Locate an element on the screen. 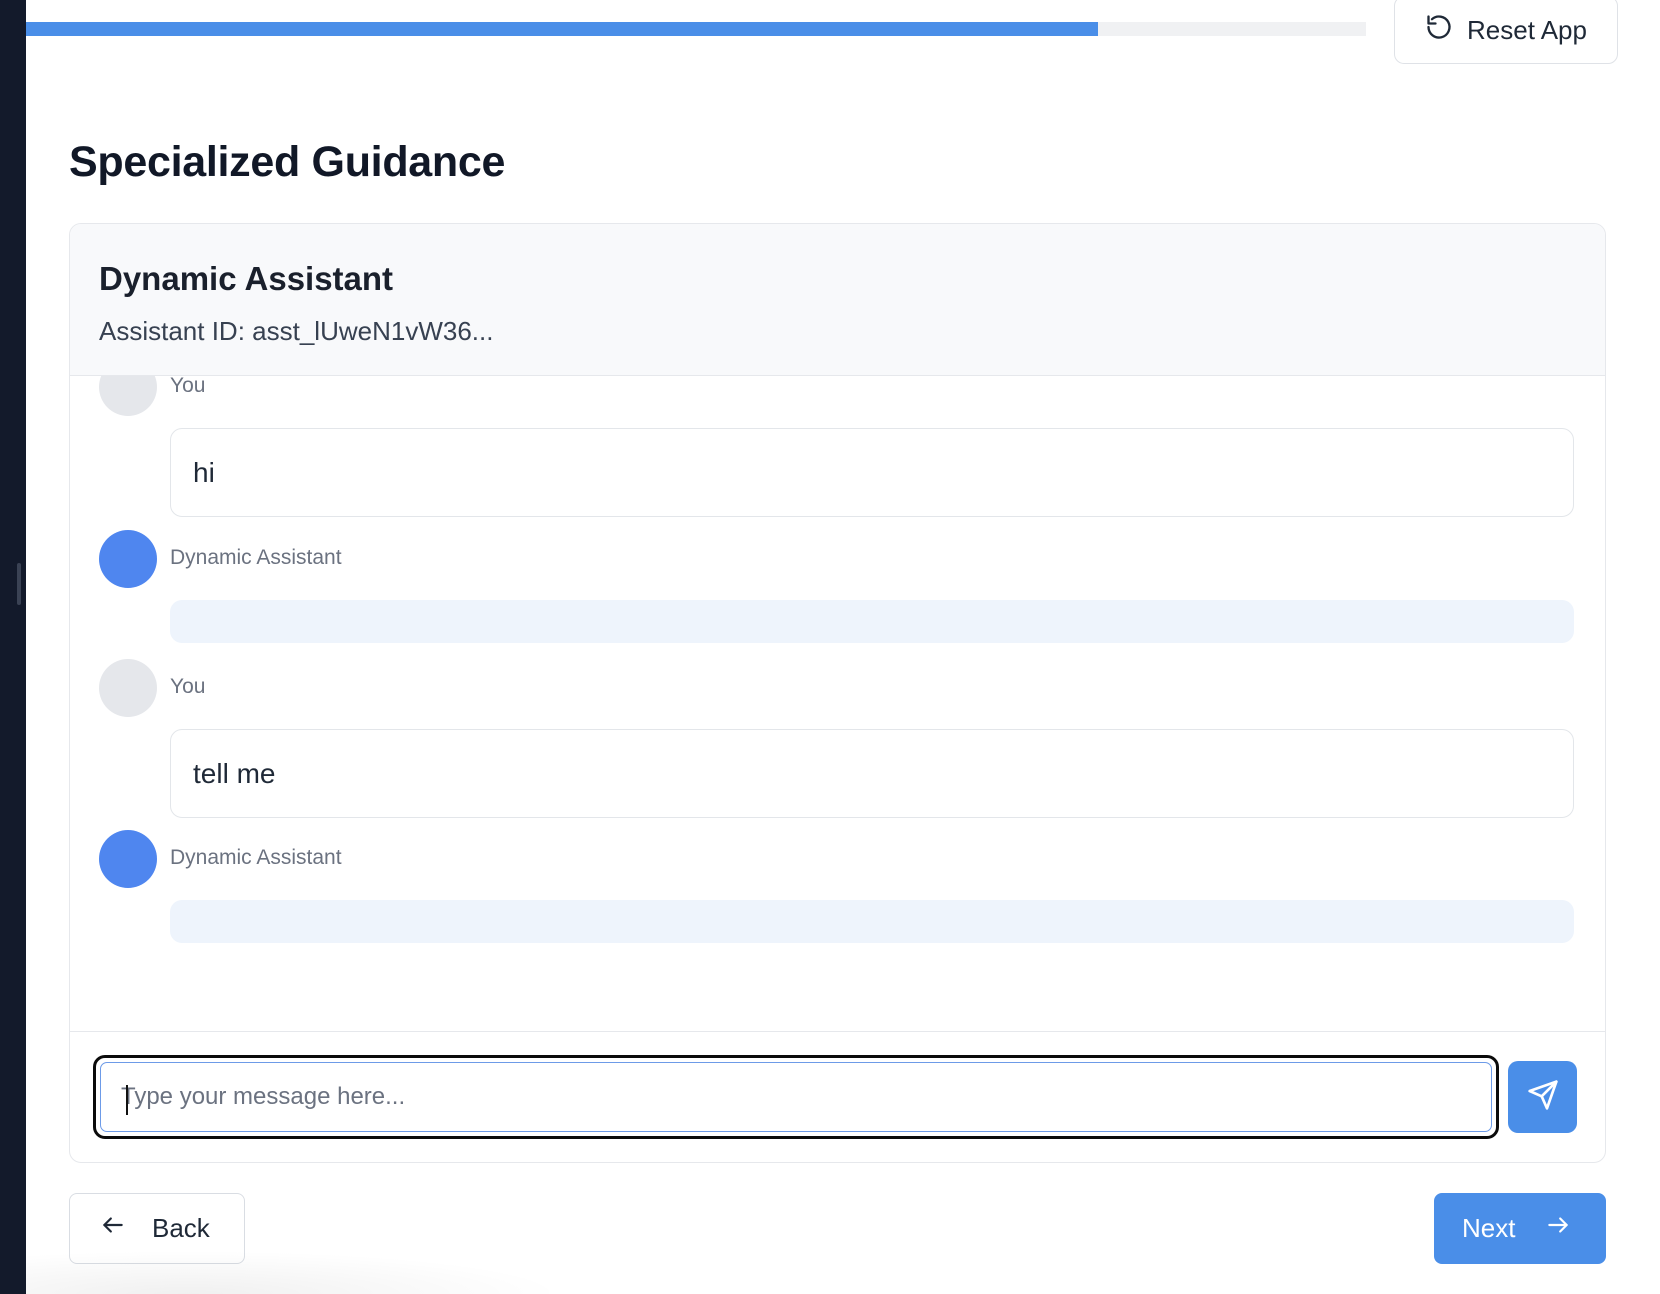 This screenshot has height=1294, width=1660. message-bubble: tell me is located at coordinates (872, 773).